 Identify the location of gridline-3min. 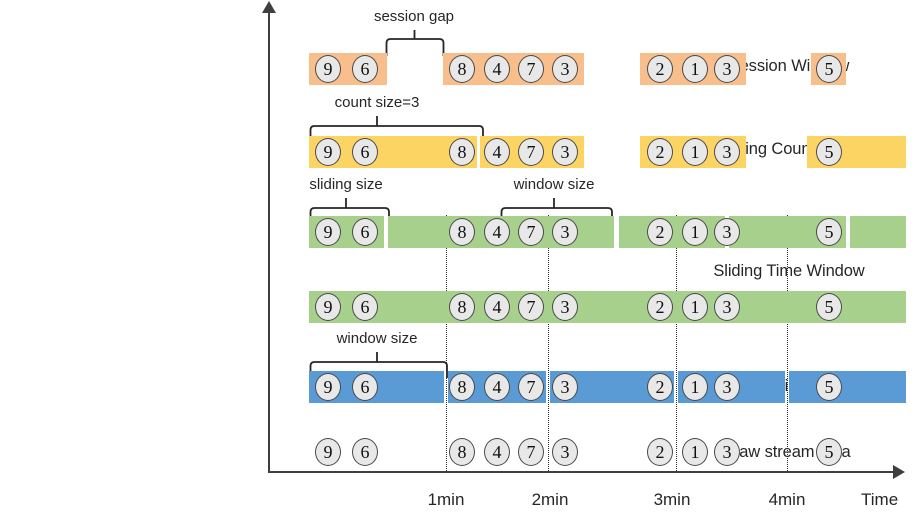
(676, 343).